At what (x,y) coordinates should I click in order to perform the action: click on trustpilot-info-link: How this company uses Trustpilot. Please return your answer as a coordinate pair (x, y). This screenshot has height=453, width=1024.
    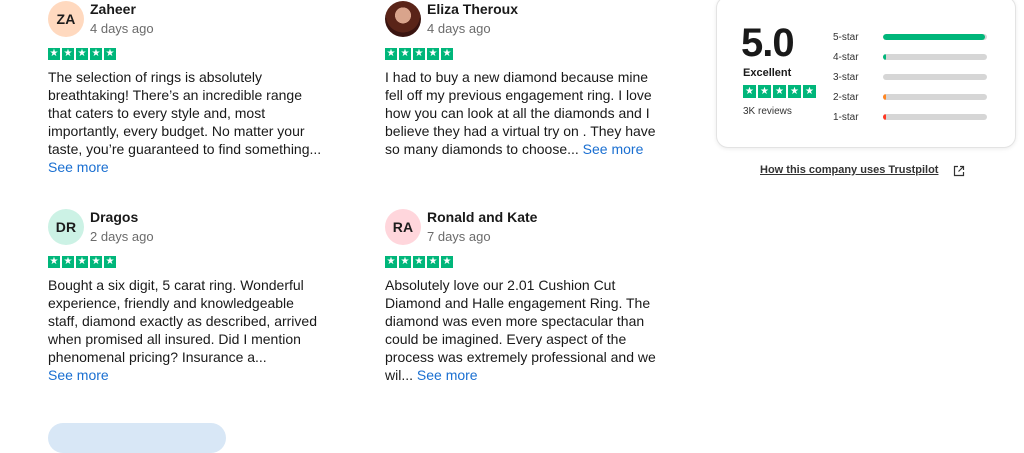
    Looking at the image, I should click on (849, 170).